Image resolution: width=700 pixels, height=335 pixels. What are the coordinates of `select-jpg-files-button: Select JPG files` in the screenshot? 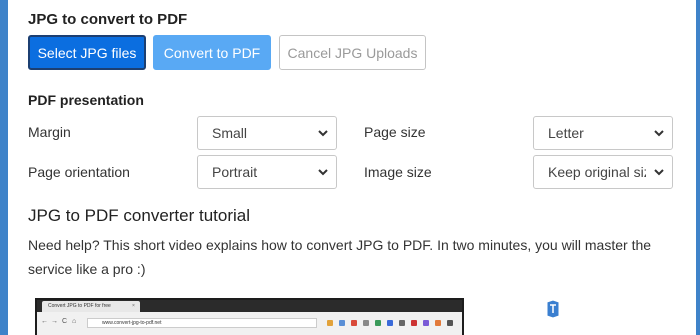 It's located at (87, 52).